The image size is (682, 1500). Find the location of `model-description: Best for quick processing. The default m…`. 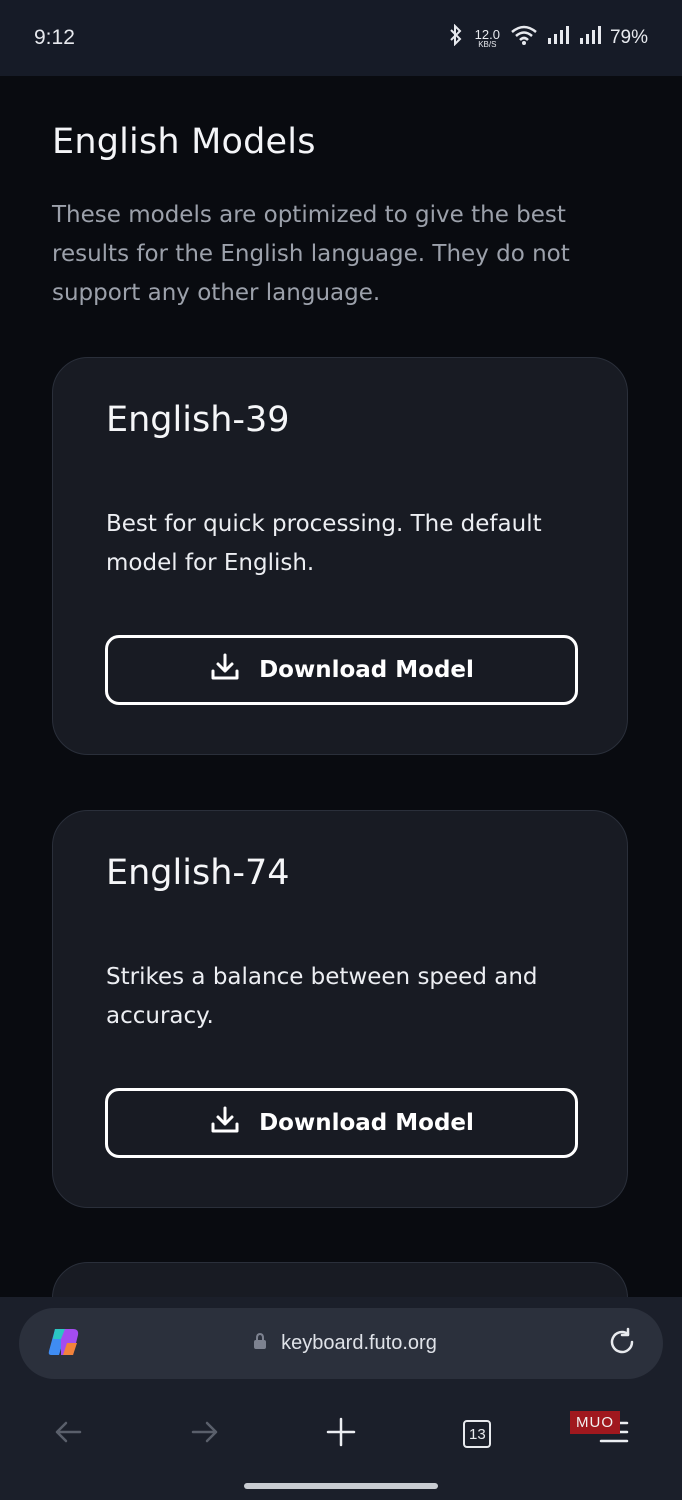

model-description: Best for quick processing. The default m… is located at coordinates (324, 543).